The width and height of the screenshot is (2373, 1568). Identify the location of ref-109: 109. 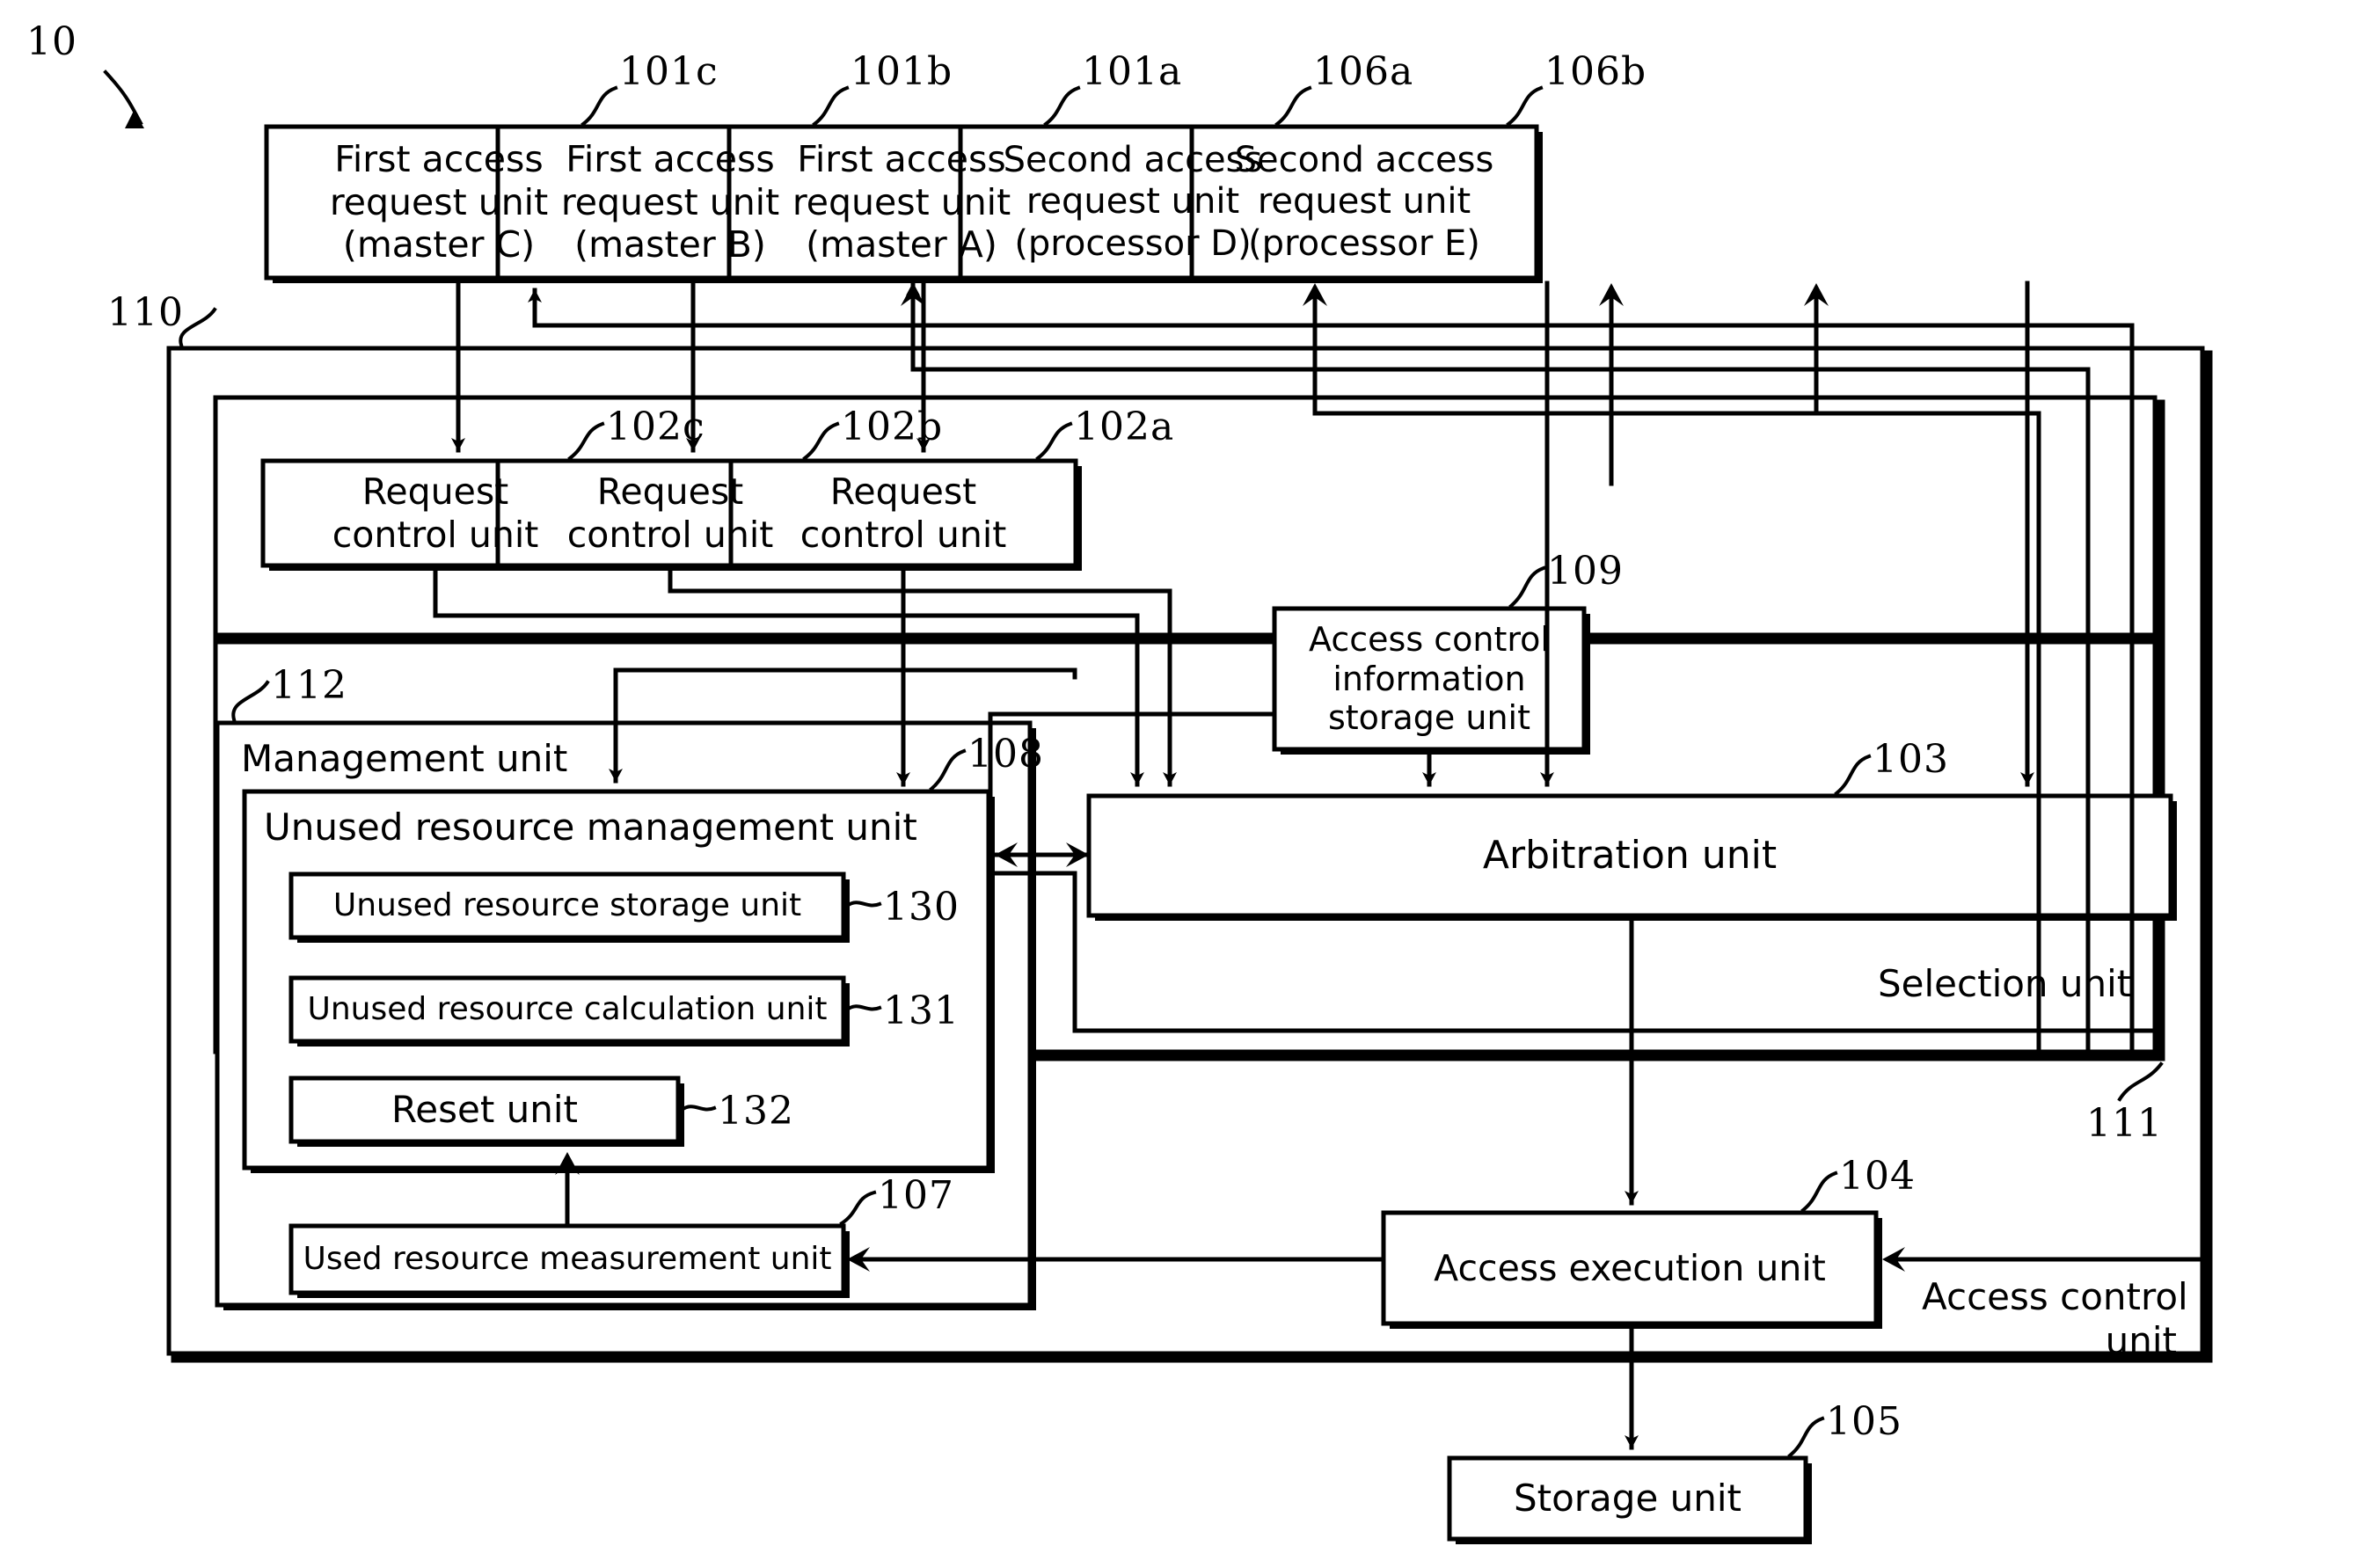
(1585, 571).